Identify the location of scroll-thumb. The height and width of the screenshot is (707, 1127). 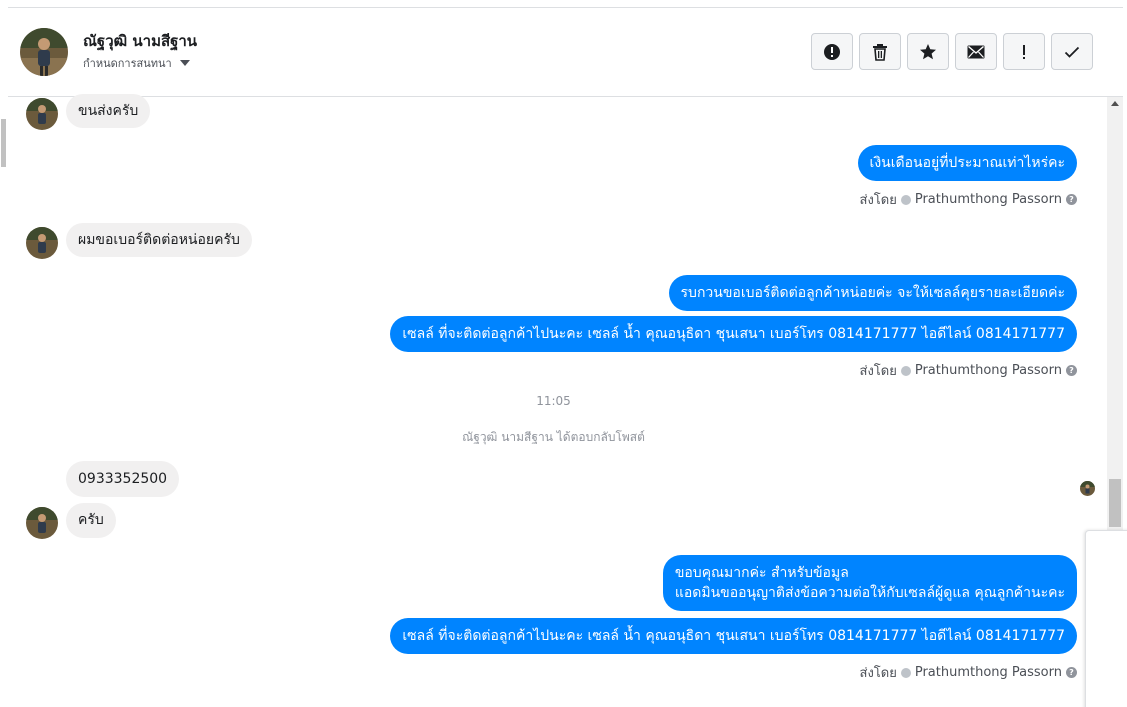
(1115, 503).